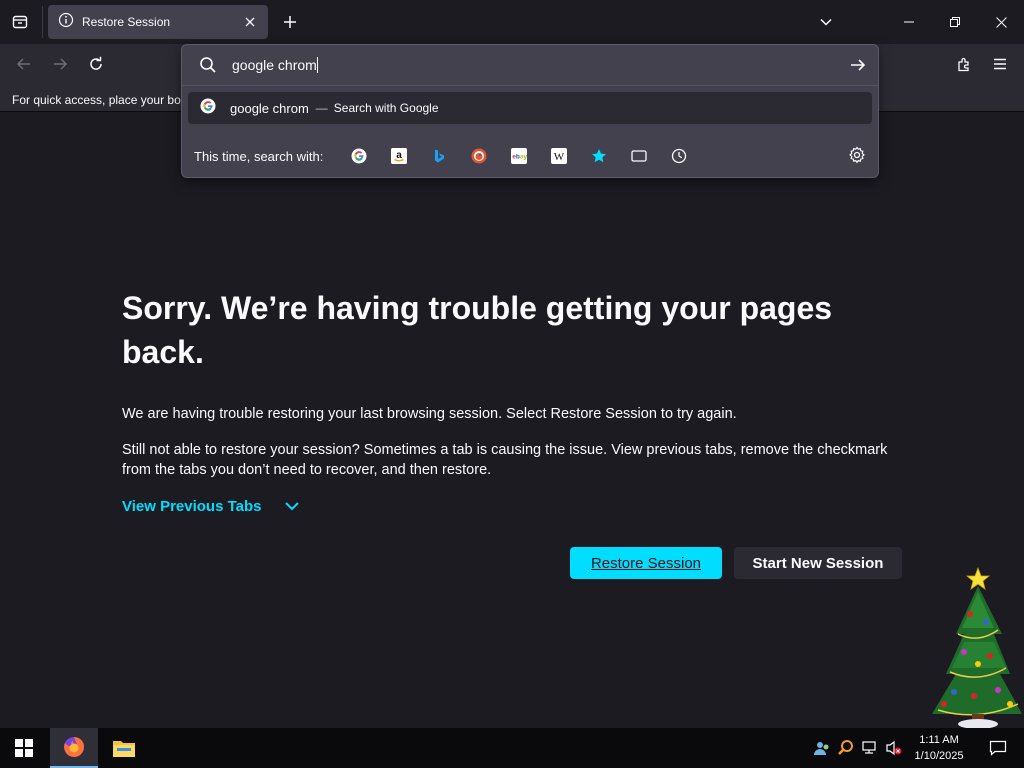  What do you see at coordinates (822, 748) in the screenshot?
I see `people-icon` at bounding box center [822, 748].